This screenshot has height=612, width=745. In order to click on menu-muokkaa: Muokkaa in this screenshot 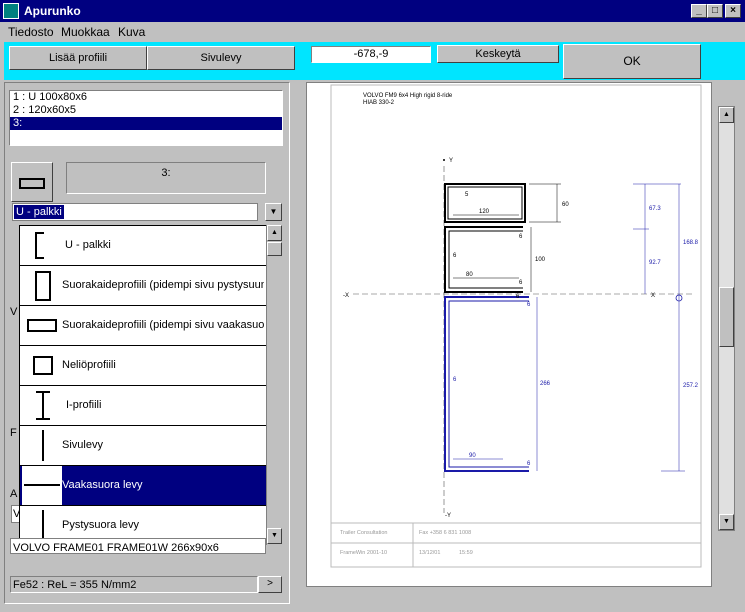, I will do `click(85, 32)`.